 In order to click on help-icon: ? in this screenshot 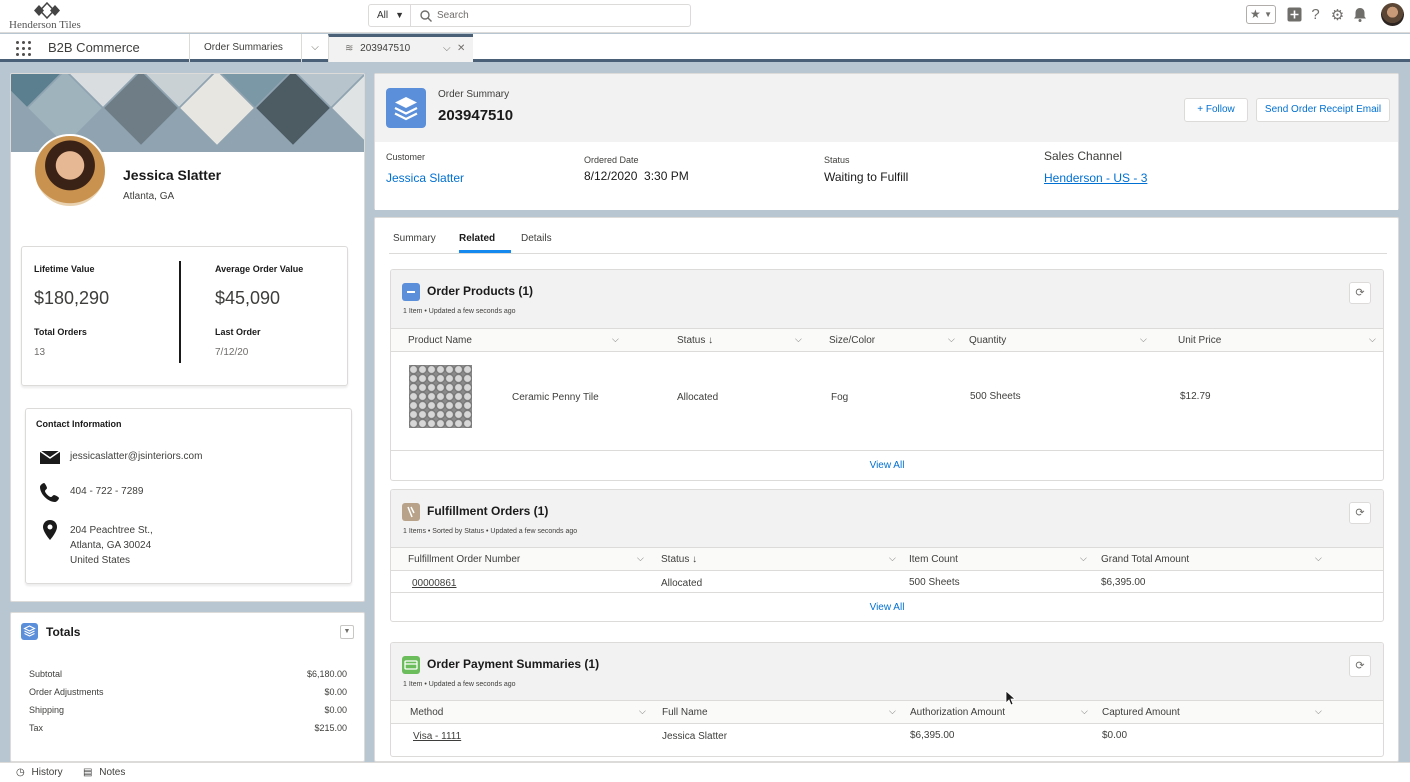, I will do `click(1315, 14)`.